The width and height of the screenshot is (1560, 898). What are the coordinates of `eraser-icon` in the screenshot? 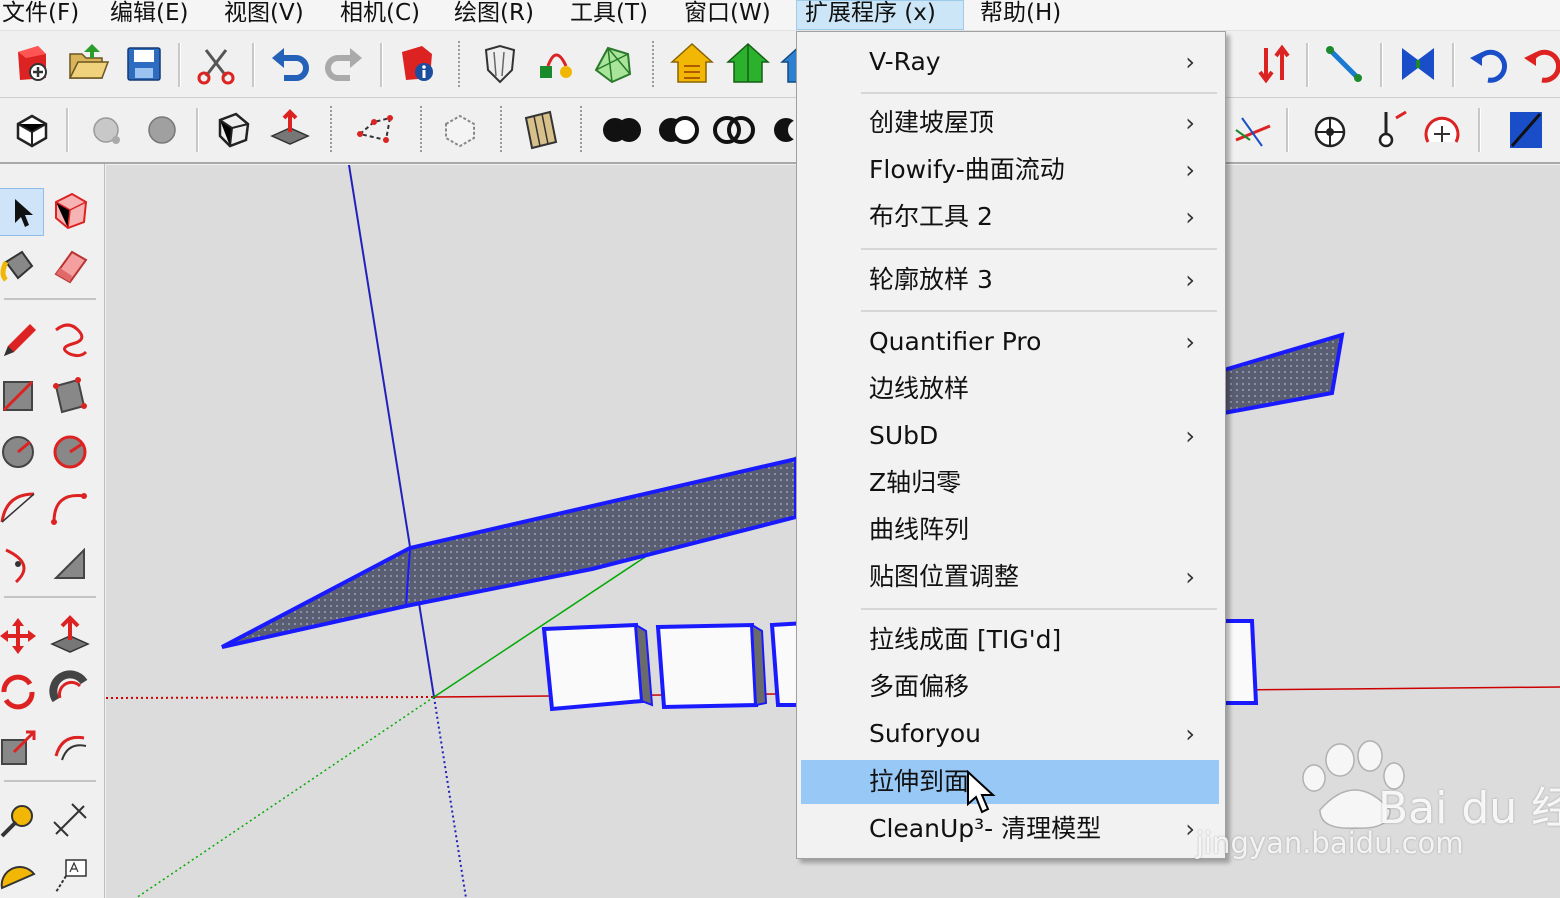 It's located at (70, 266).